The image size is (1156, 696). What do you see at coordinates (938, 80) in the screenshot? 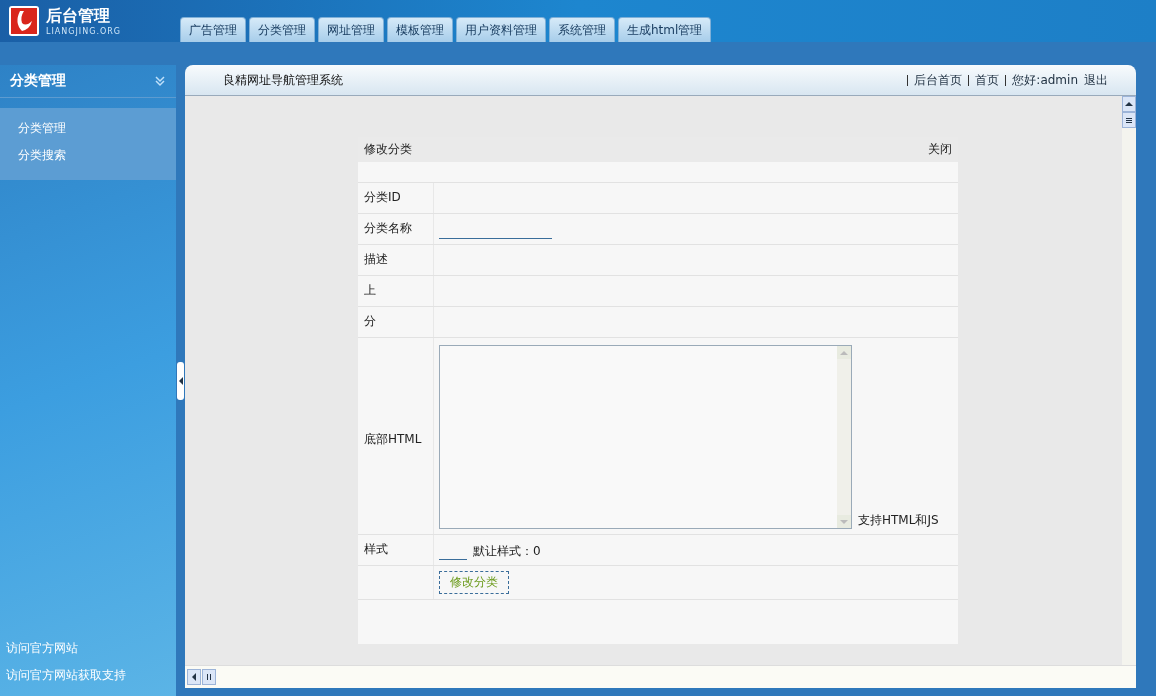
I see `header-link: 后台首页` at bounding box center [938, 80].